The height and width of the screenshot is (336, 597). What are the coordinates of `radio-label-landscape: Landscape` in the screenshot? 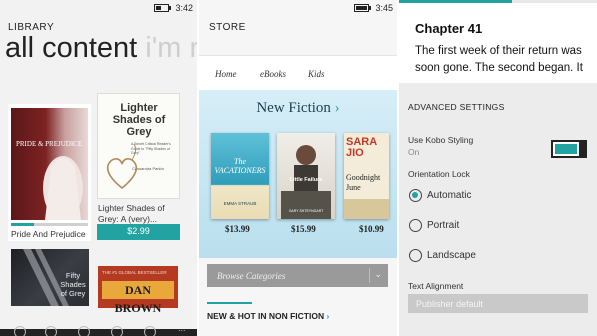 It's located at (451, 255).